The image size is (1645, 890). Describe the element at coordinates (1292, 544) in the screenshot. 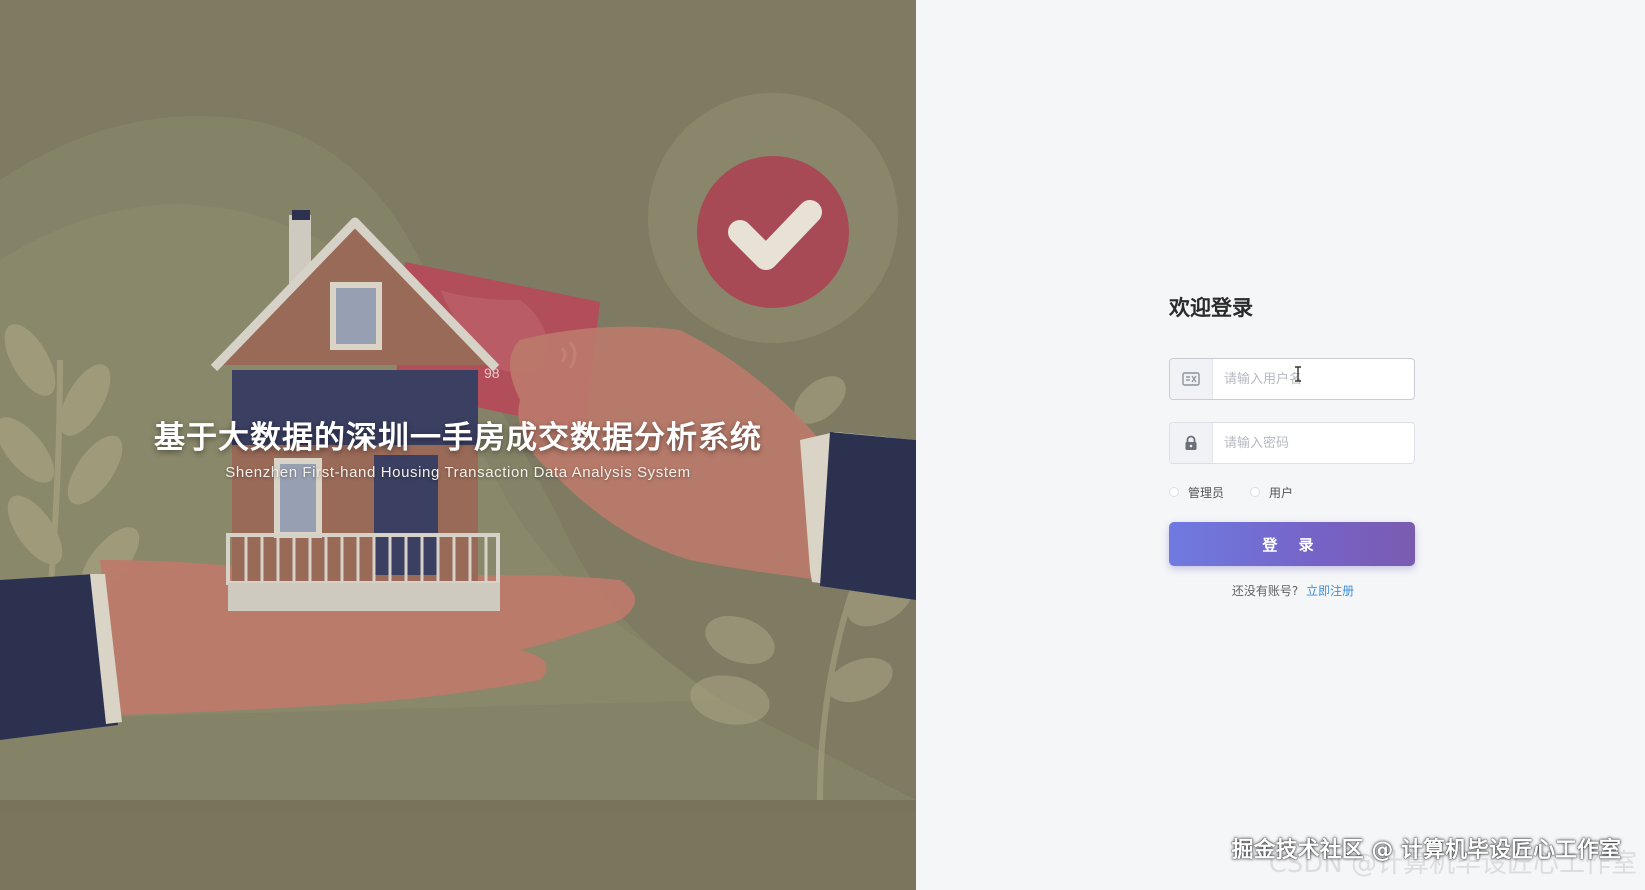

I see `login-button: 登 录` at that location.